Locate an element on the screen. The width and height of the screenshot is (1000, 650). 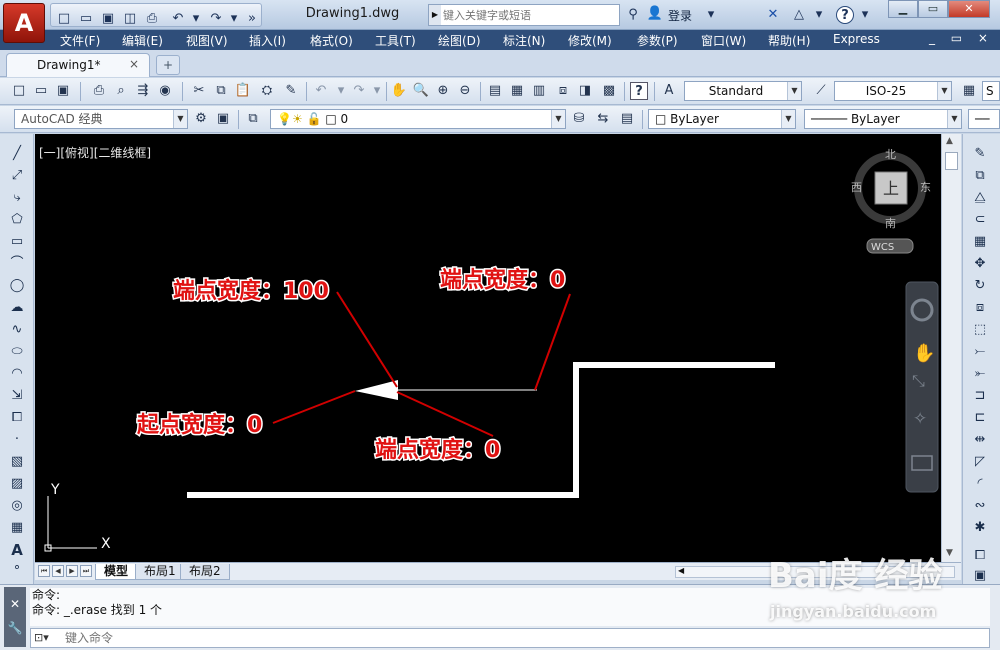
next-layout-icon: ▶ is located at coordinates (72, 571).